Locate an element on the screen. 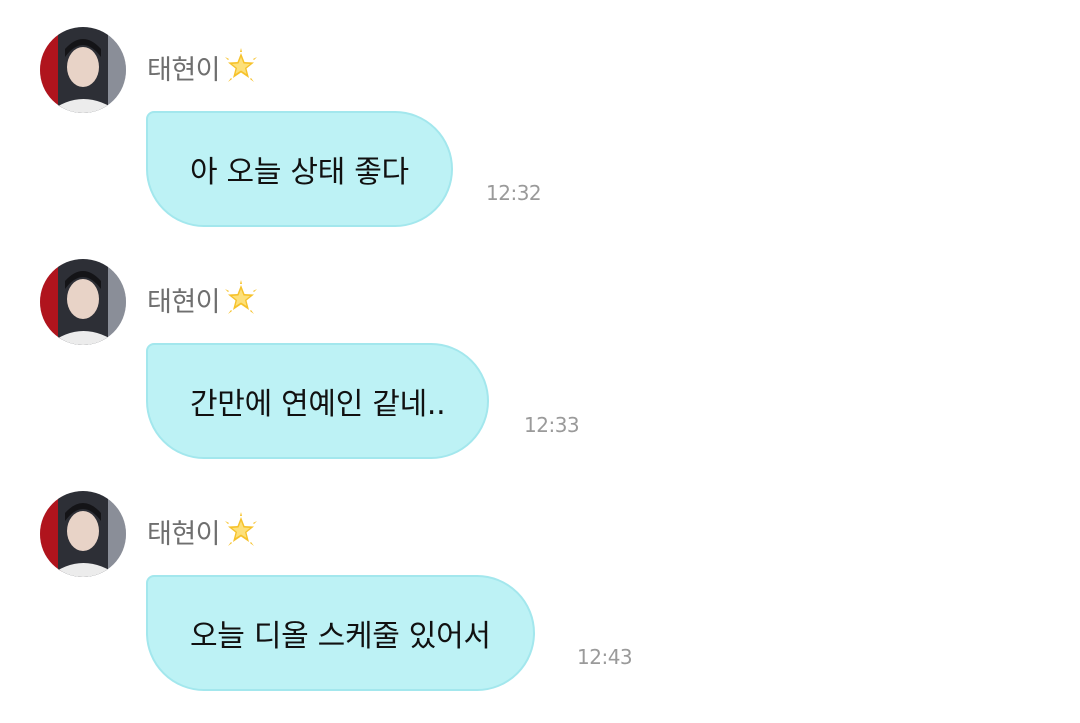 The height and width of the screenshot is (723, 1080). message-bubble: 간만에 연예인 같네.. is located at coordinates (318, 401).